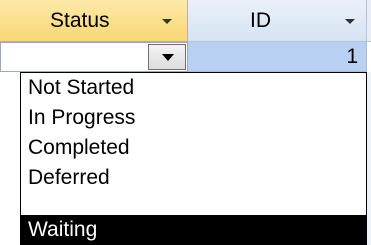  I want to click on dropdown-arrow-icon, so click(168, 57).